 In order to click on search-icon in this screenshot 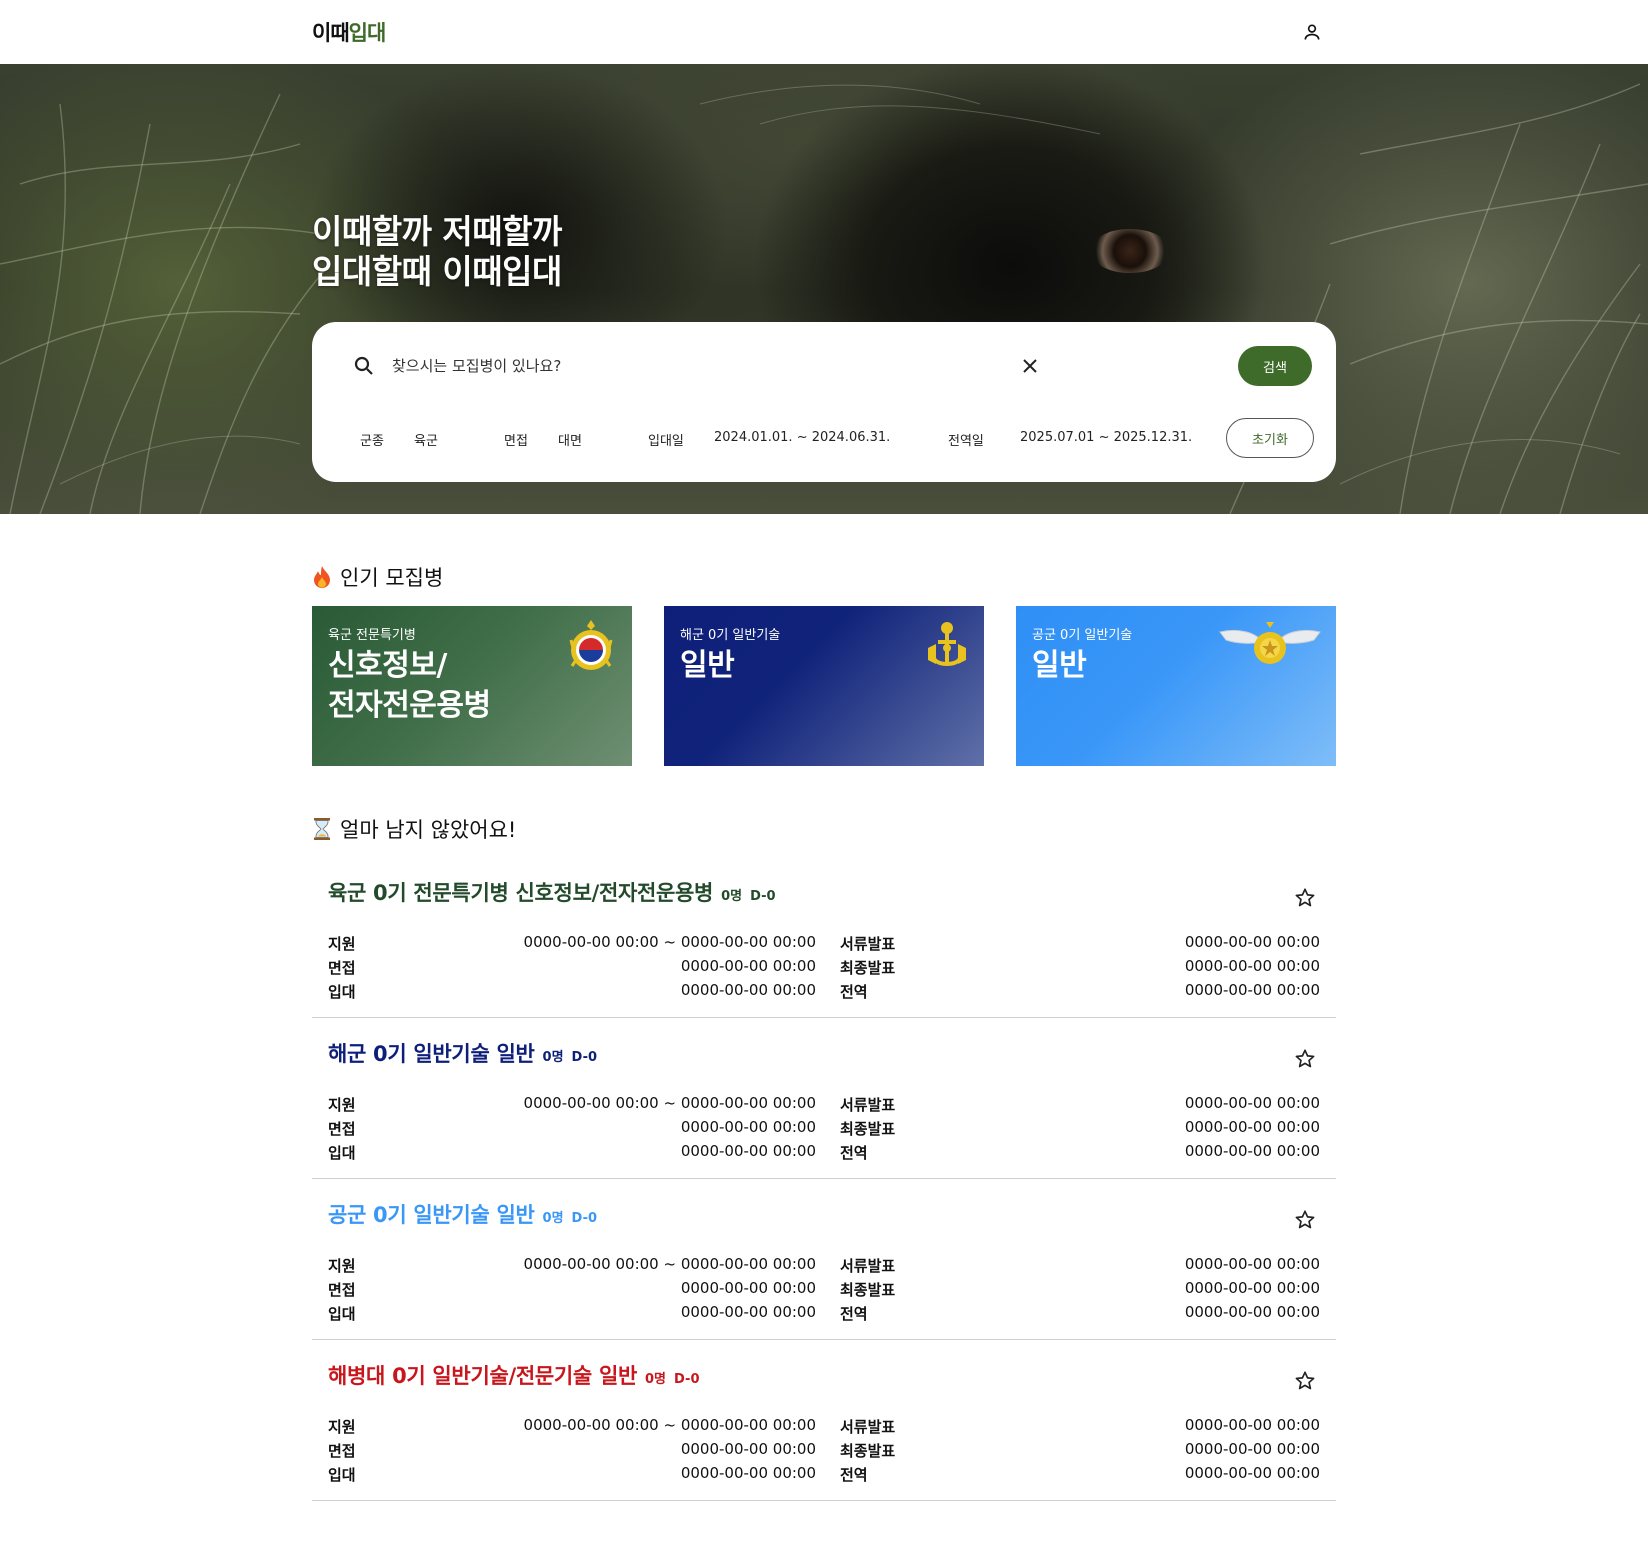, I will do `click(364, 366)`.